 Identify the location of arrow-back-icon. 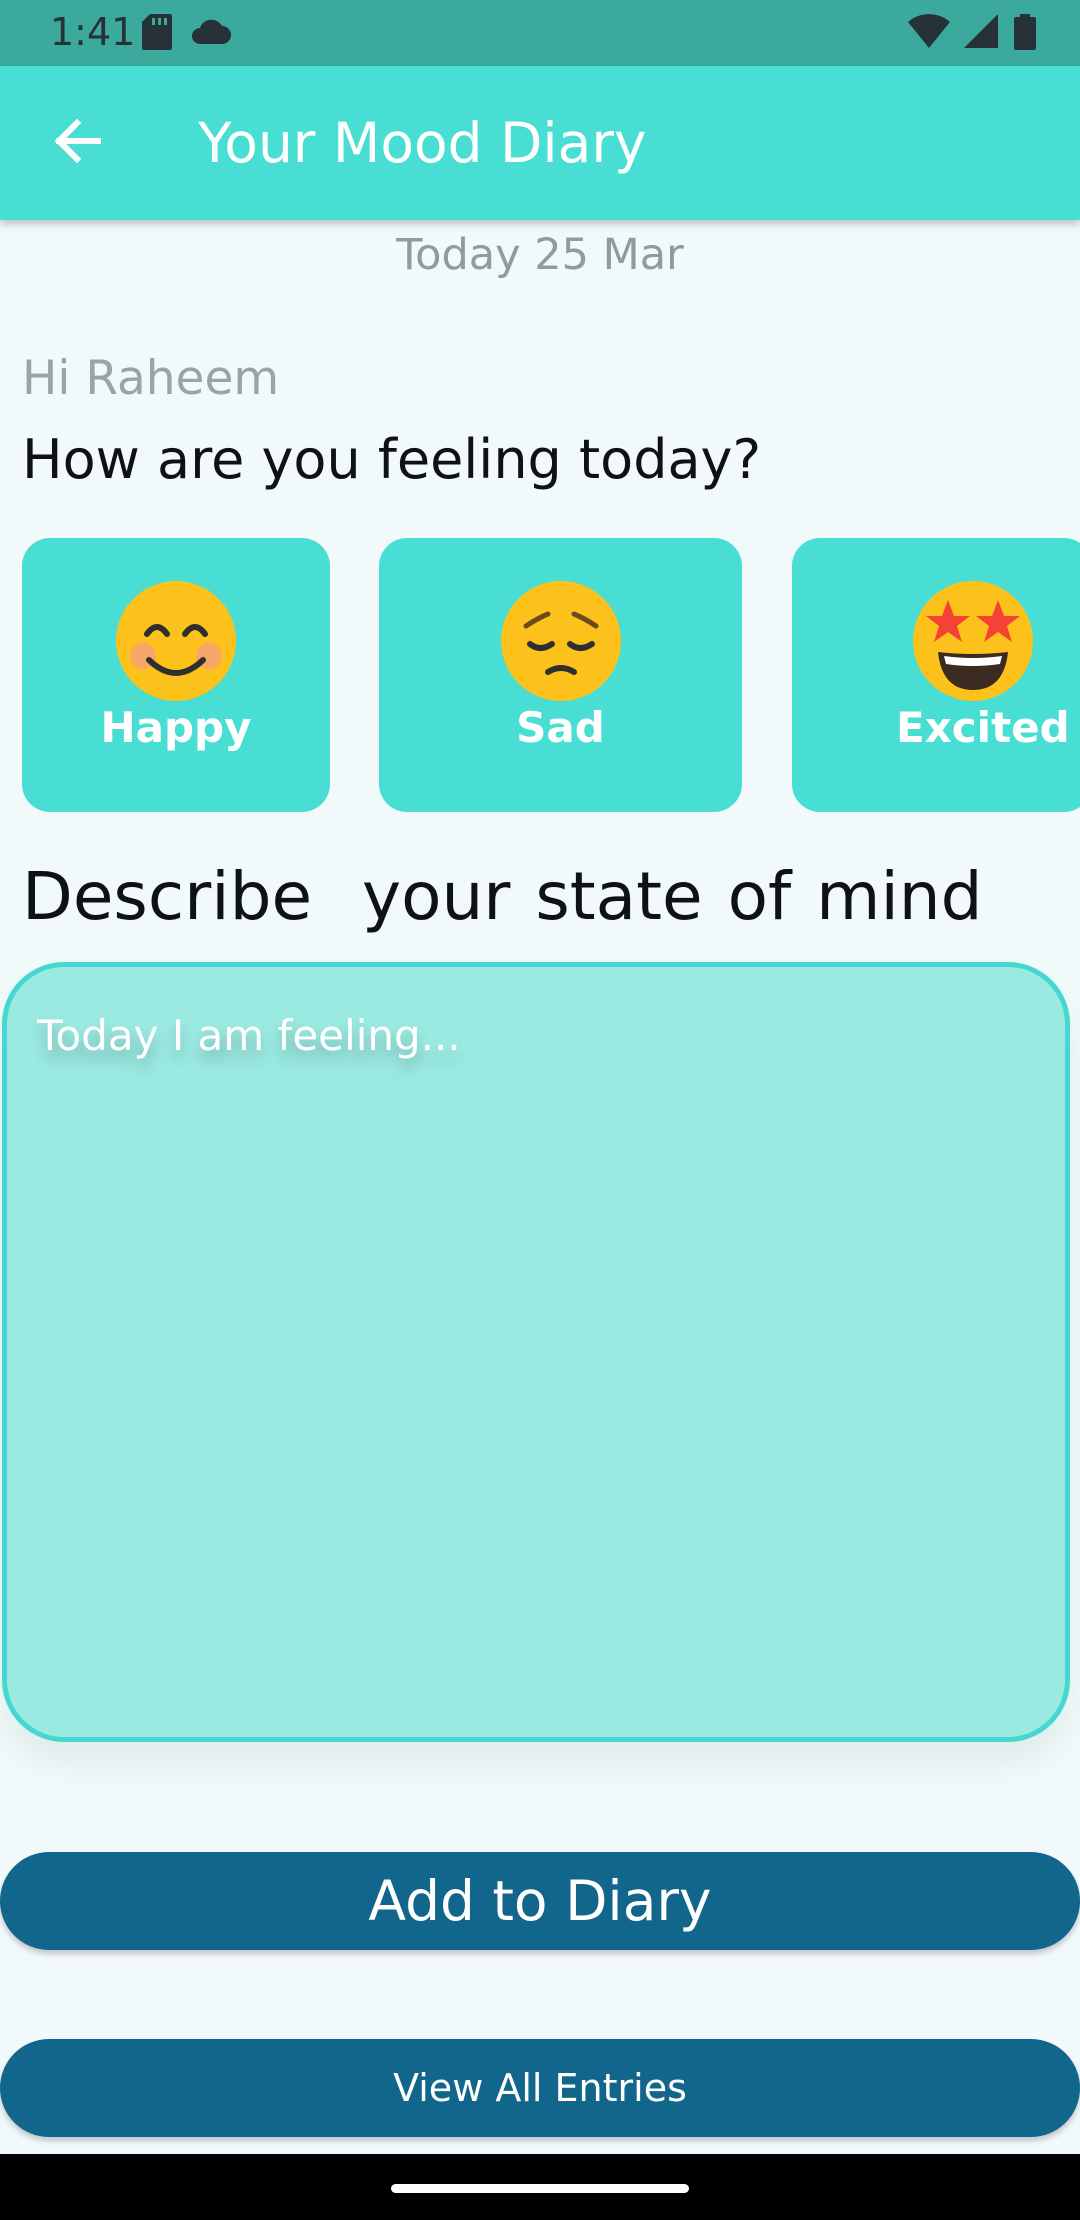
(77, 142).